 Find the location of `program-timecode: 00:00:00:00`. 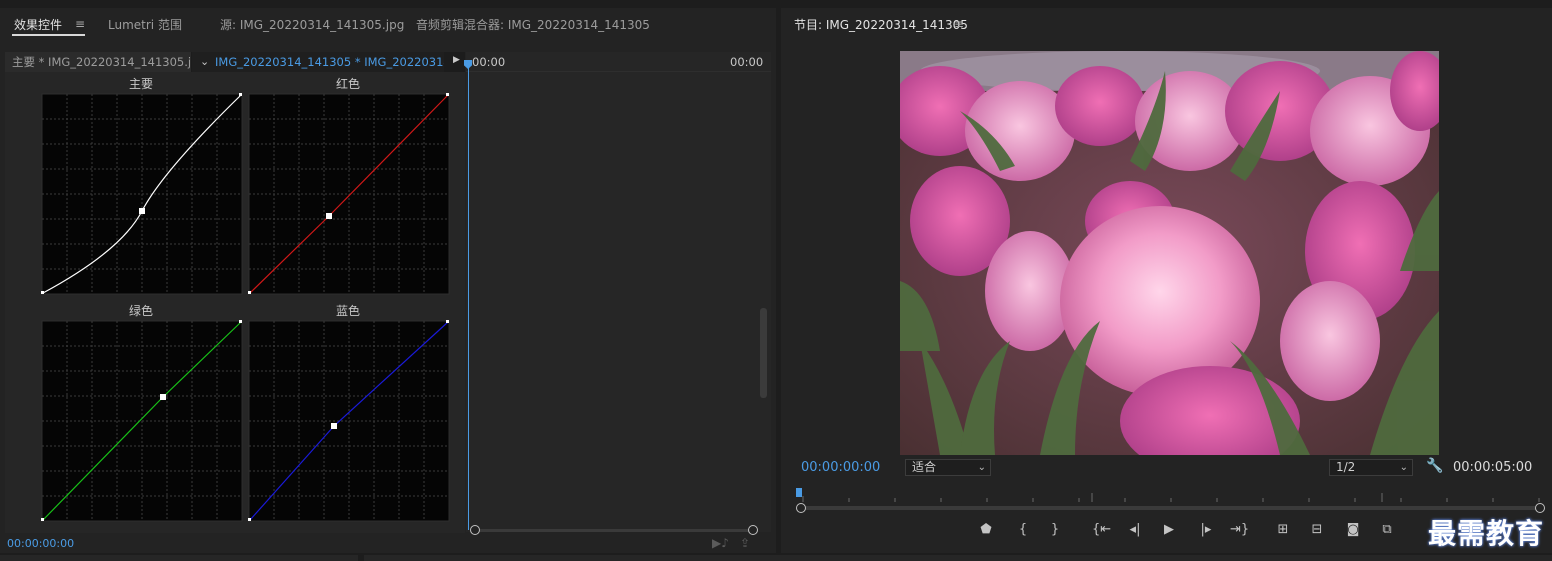

program-timecode: 00:00:00:00 is located at coordinates (840, 467).